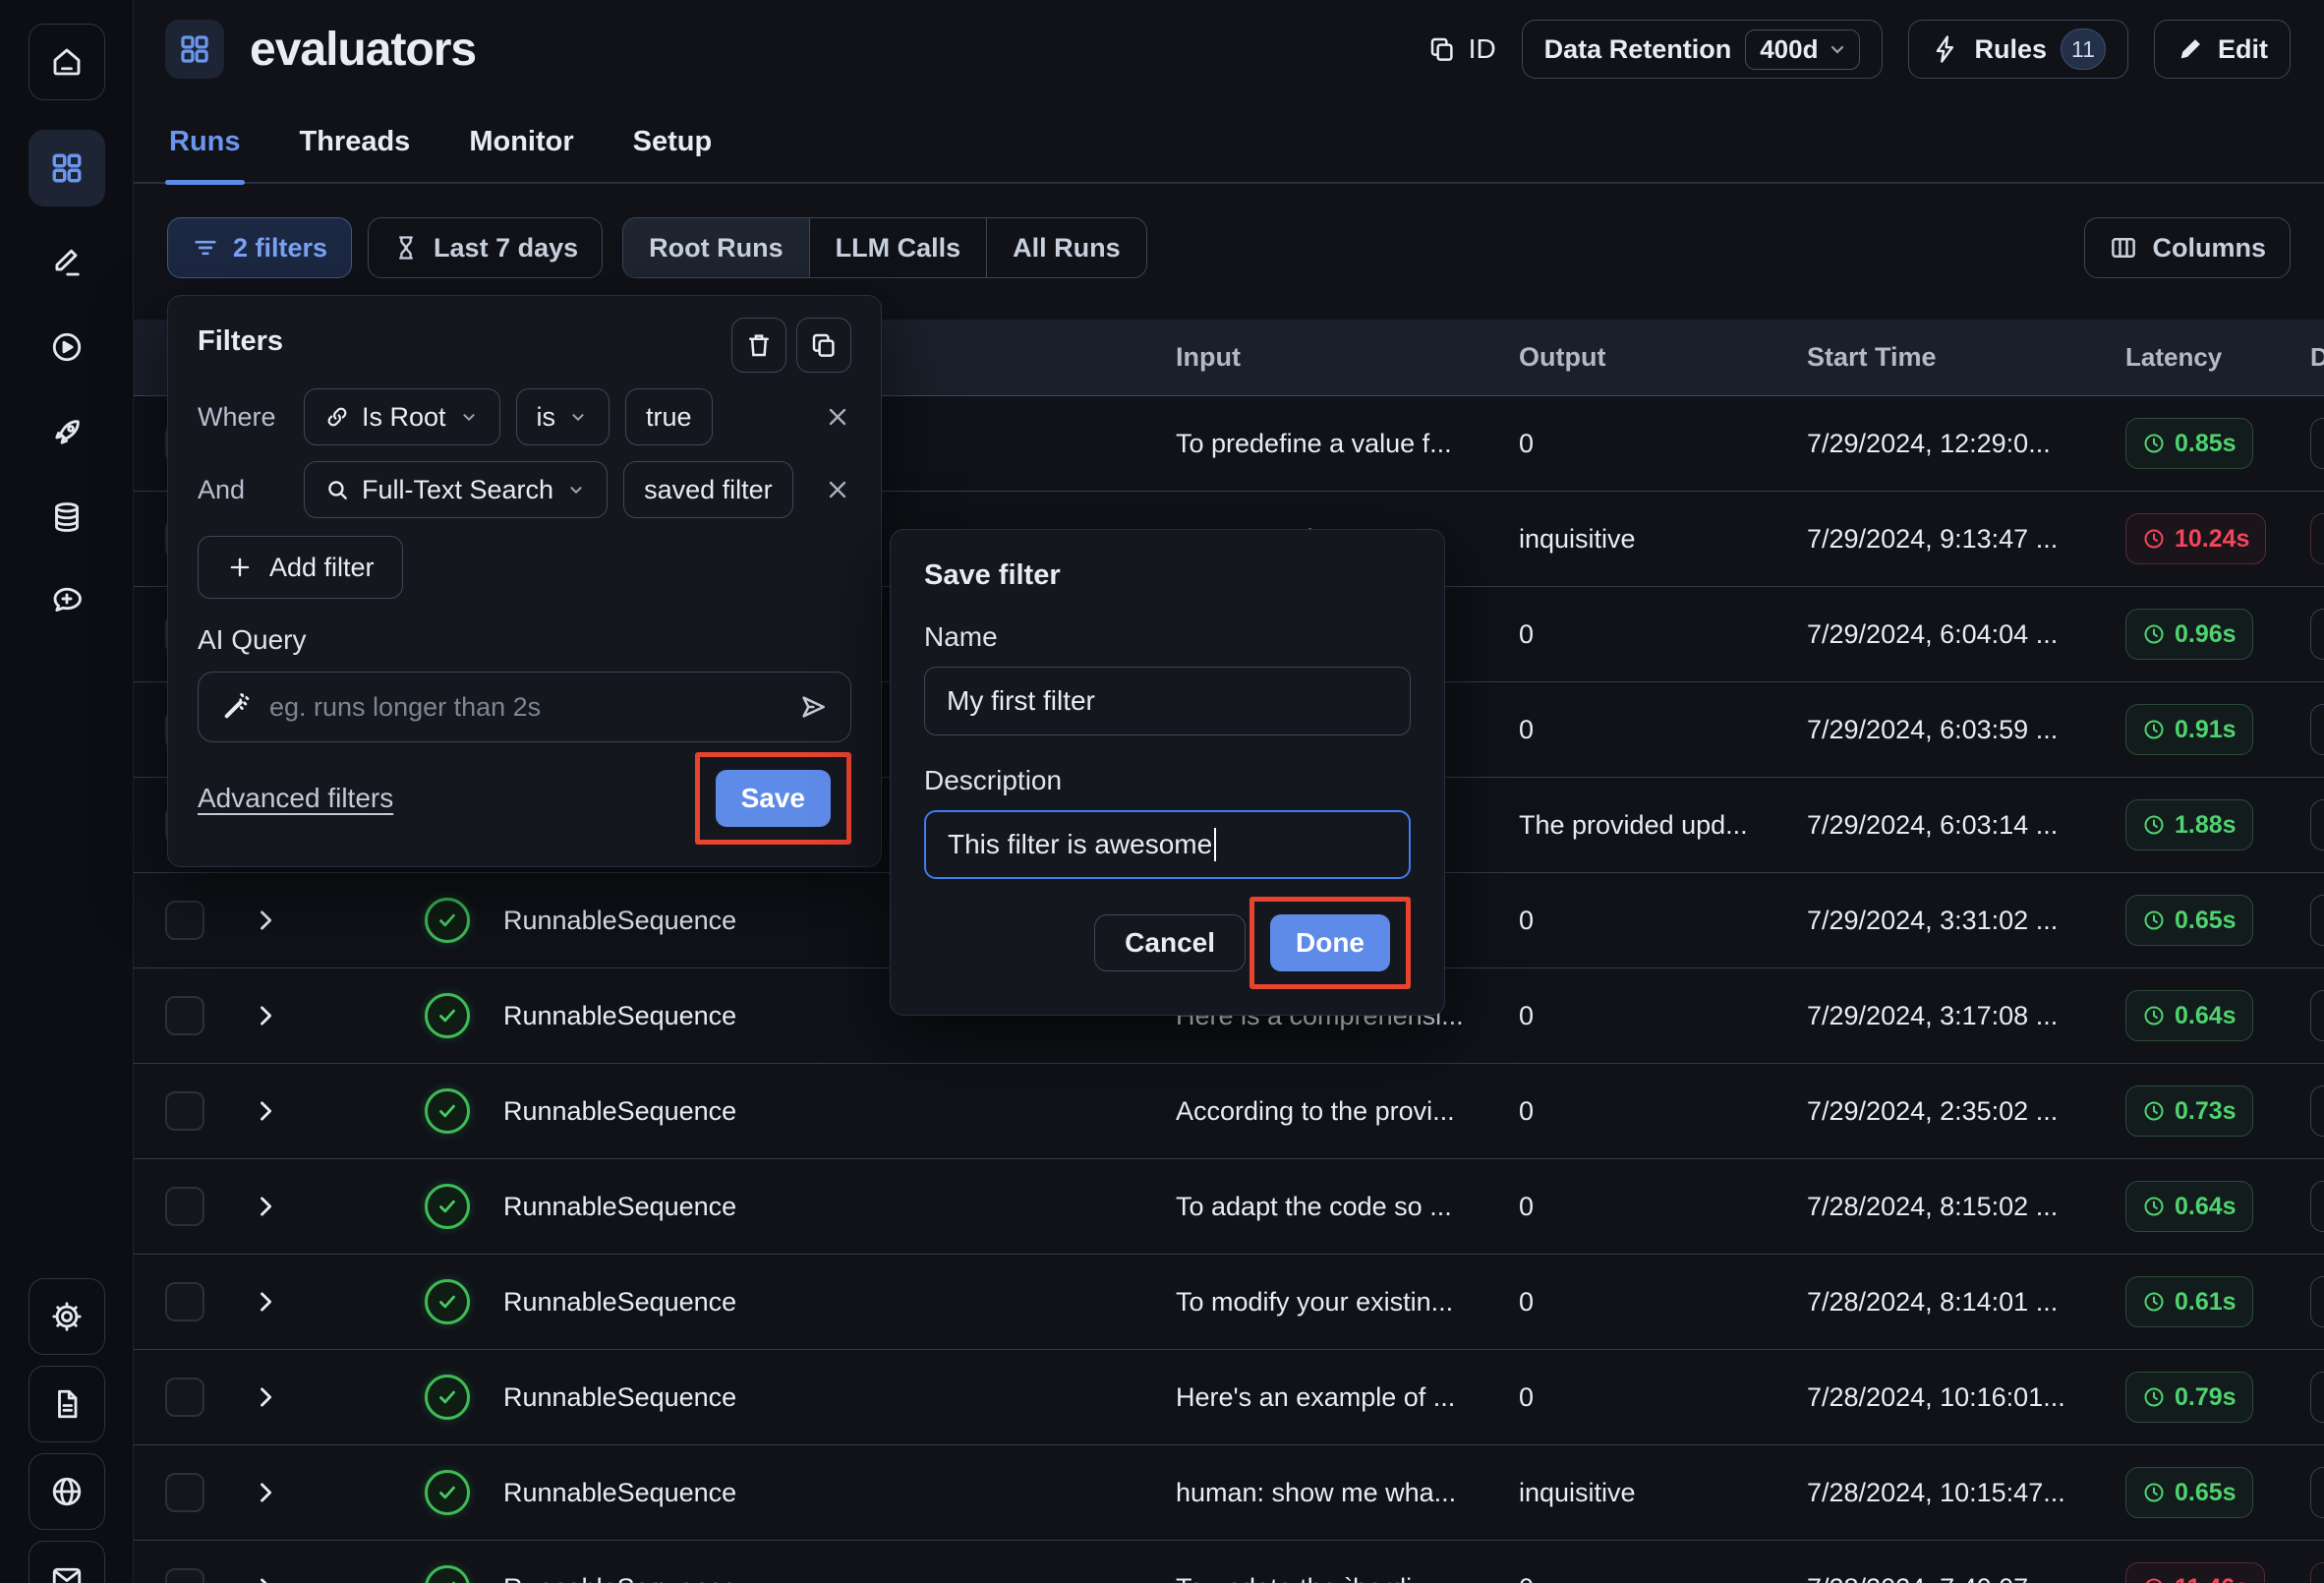  I want to click on columns-button: Columns, so click(2187, 248).